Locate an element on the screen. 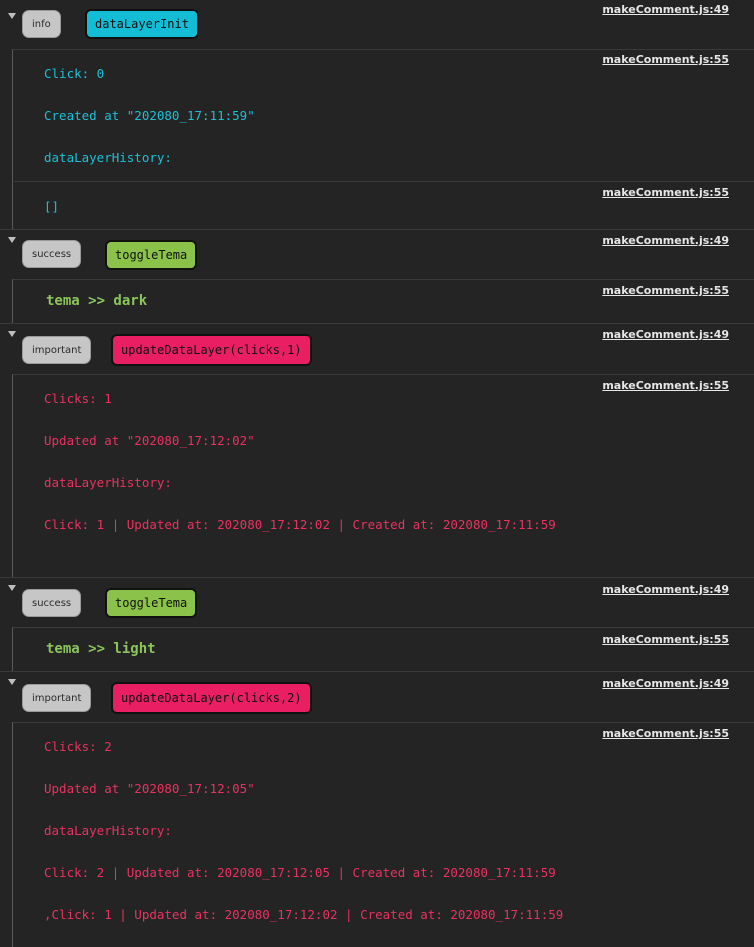 Image resolution: width=754 pixels, height=947 pixels. log-line: [] is located at coordinates (52, 206).